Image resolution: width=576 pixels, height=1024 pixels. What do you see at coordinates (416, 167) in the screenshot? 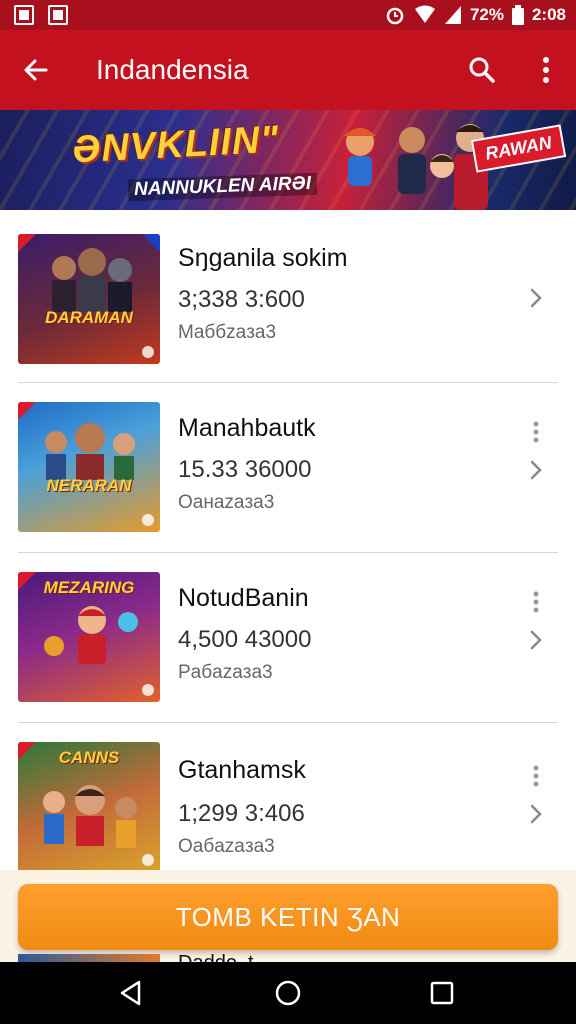
I see `banner-characters-image` at bounding box center [416, 167].